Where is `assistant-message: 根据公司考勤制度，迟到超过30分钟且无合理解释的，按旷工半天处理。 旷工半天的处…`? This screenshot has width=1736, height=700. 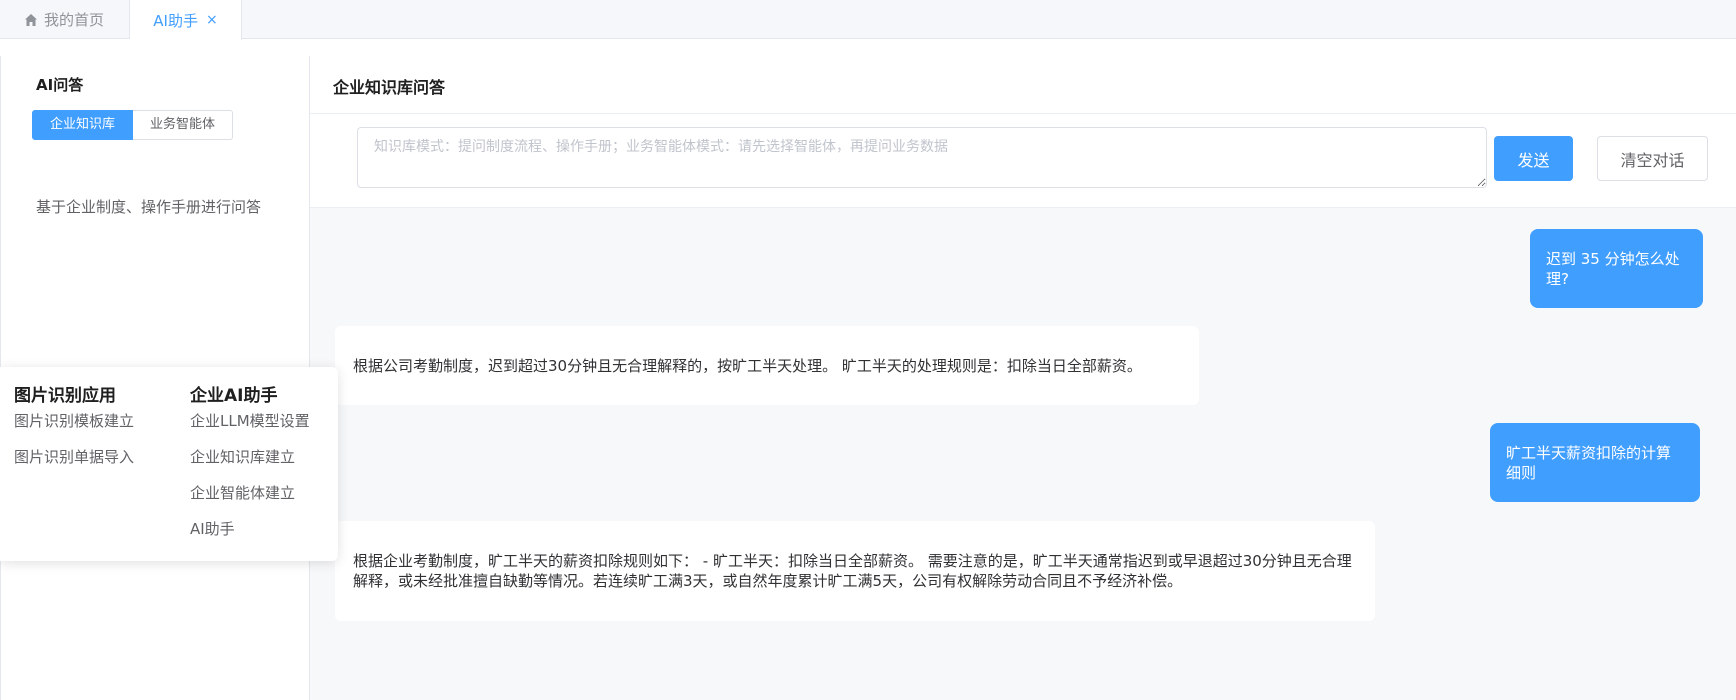
assistant-message: 根据公司考勤制度，迟到超过30分钟且无合理解释的，按旷工半天处理。 旷工半天的处… is located at coordinates (767, 365).